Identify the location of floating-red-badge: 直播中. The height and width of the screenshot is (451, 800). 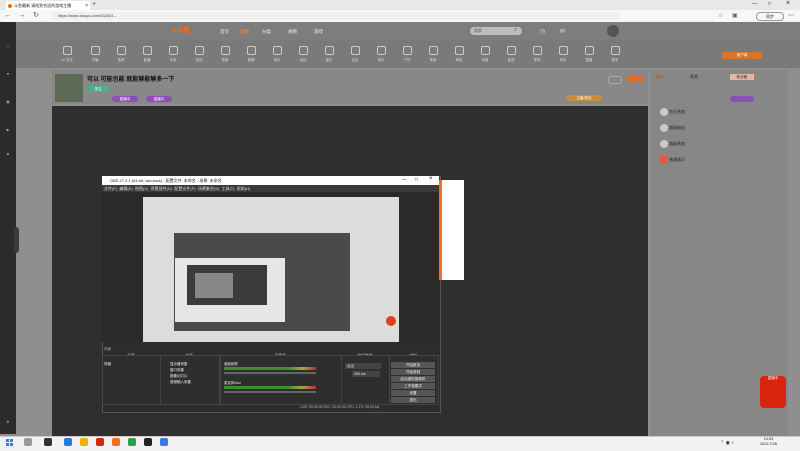
(773, 392).